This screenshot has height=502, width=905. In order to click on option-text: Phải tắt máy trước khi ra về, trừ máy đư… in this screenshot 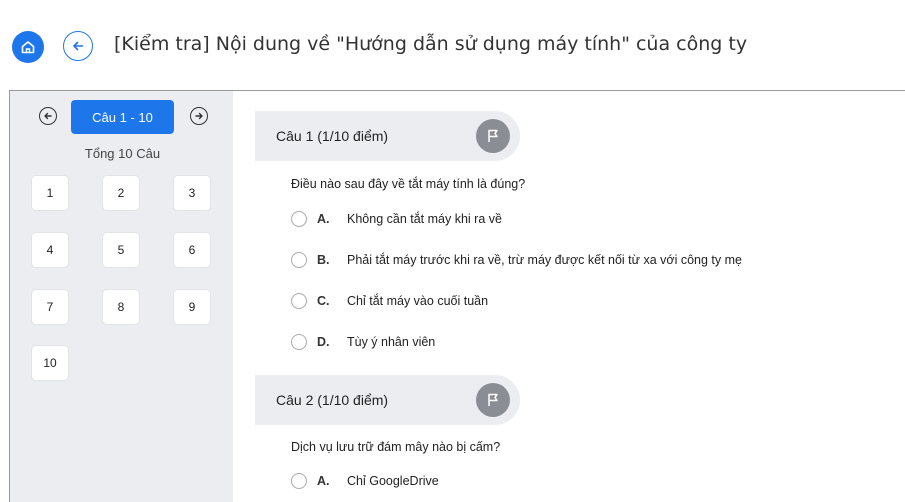, I will do `click(544, 260)`.